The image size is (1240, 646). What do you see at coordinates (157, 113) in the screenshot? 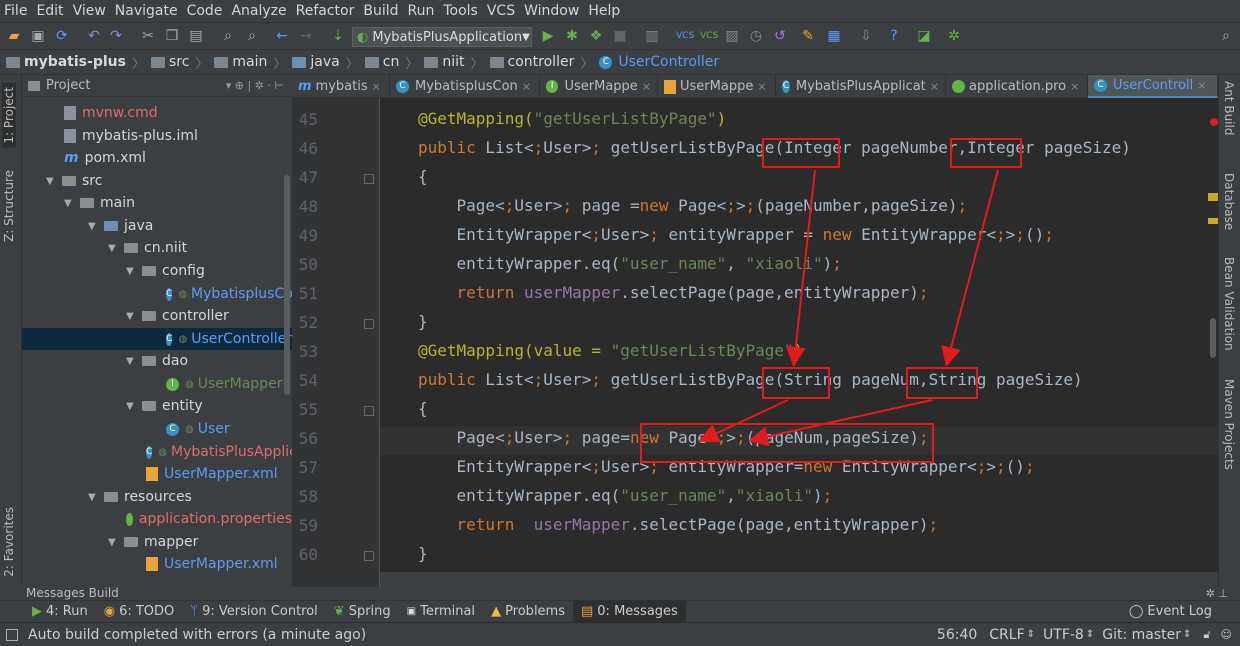
I see `tree-item-mvnw-cmd: mvnw.cmd` at bounding box center [157, 113].